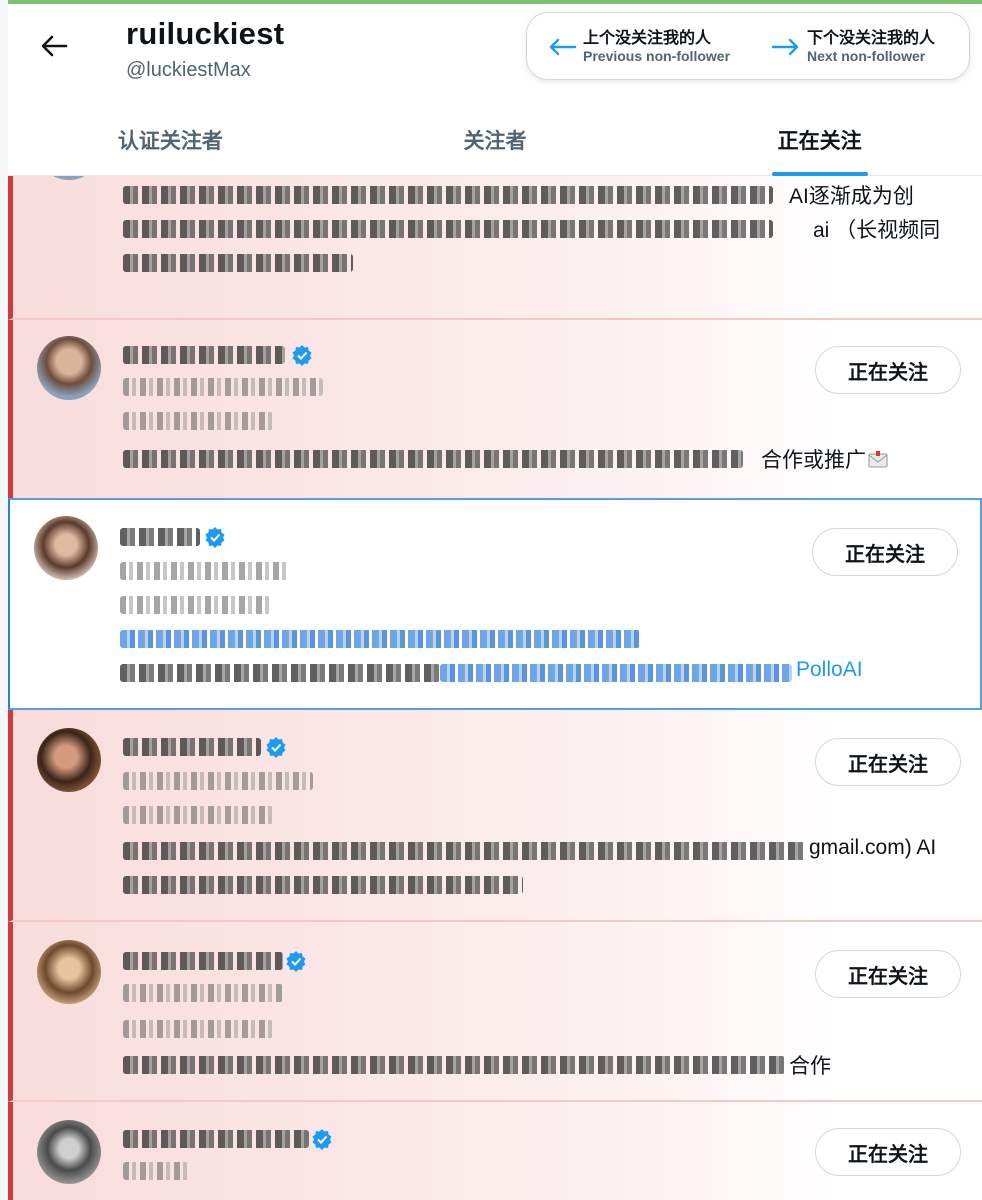  What do you see at coordinates (871, 38) in the screenshot?
I see `next-label-zh: 下个没关注我的人` at bounding box center [871, 38].